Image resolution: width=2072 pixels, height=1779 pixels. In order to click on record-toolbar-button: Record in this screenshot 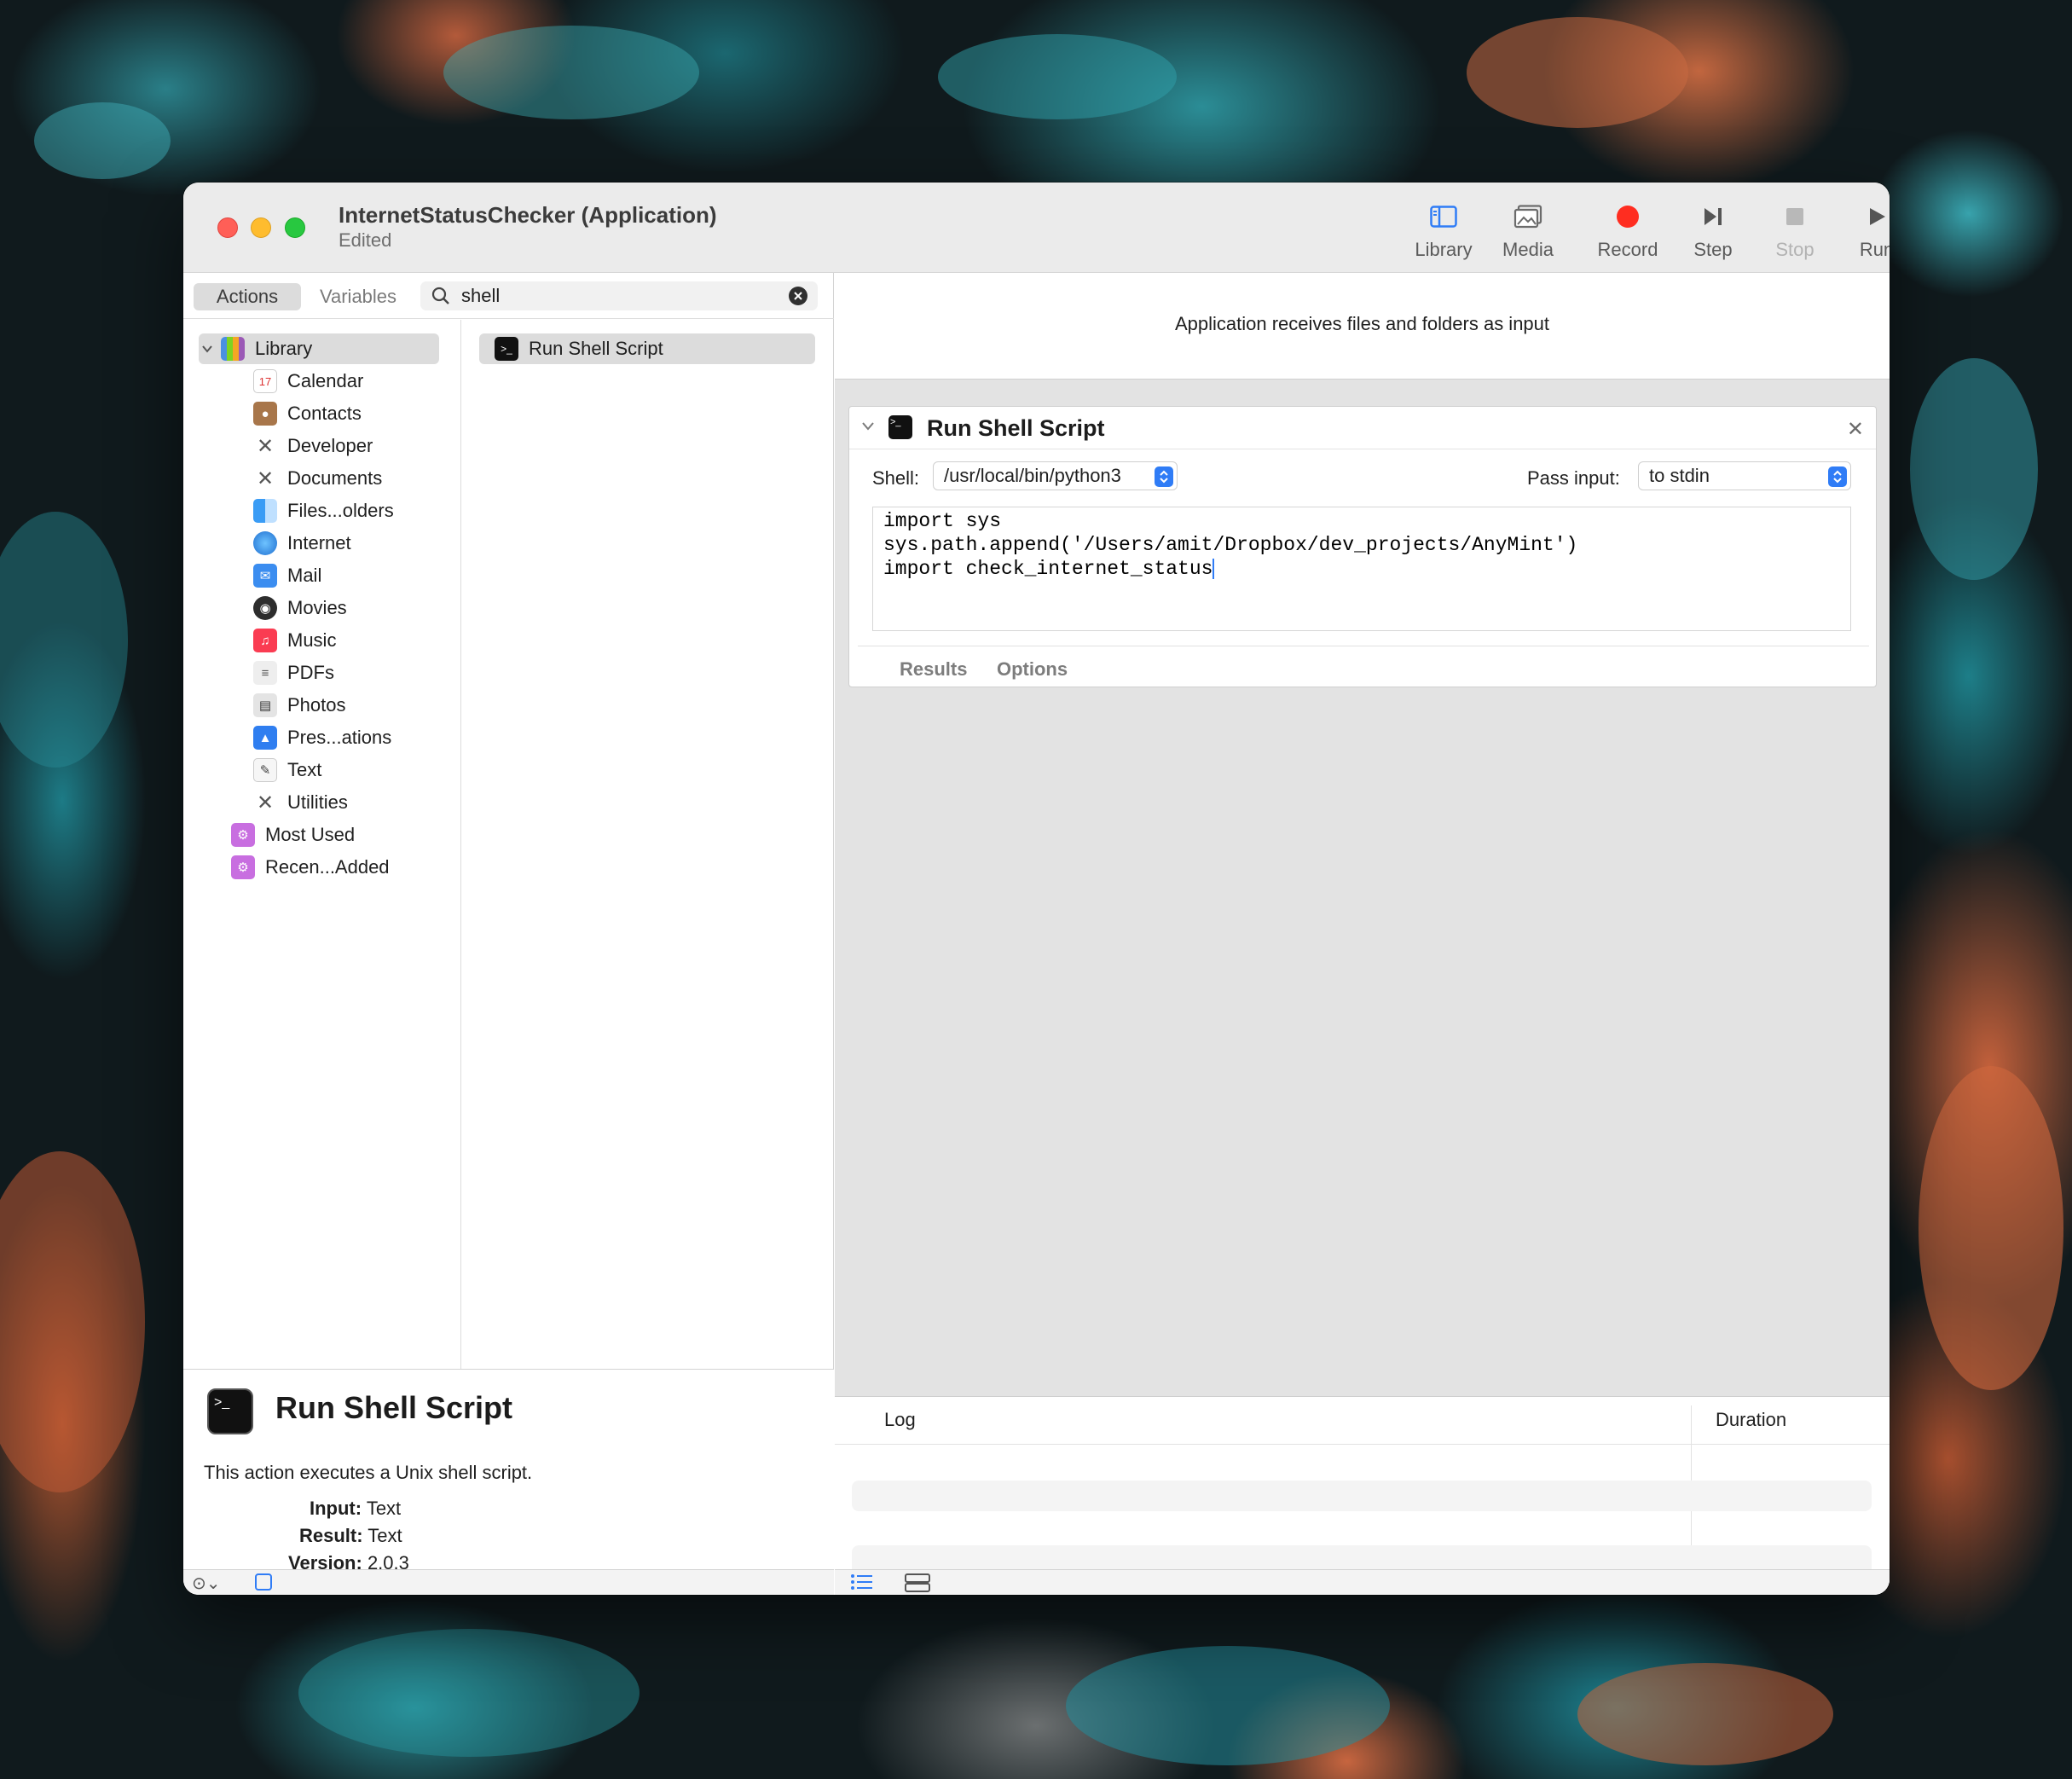, I will do `click(1627, 230)`.